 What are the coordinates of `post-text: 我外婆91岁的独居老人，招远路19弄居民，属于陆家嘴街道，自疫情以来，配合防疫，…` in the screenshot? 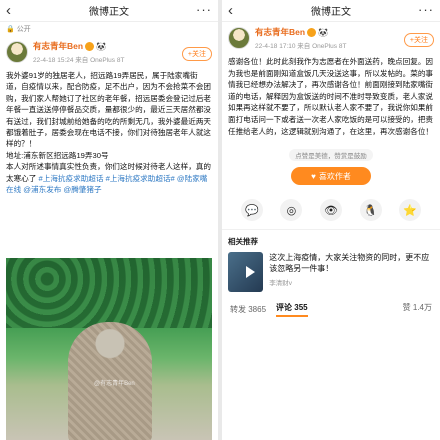 It's located at (109, 133).